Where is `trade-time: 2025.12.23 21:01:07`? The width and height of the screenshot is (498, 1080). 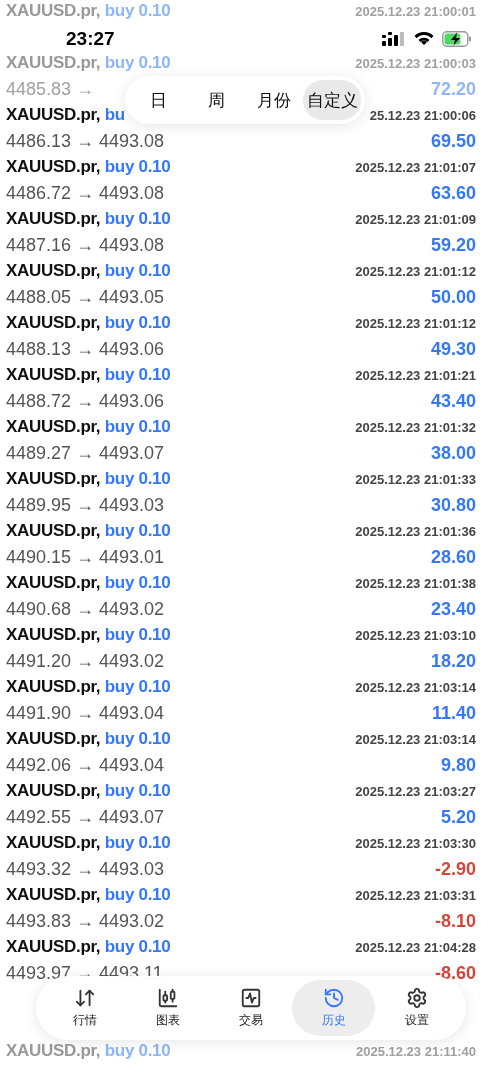
trade-time: 2025.12.23 21:01:07 is located at coordinates (415, 167).